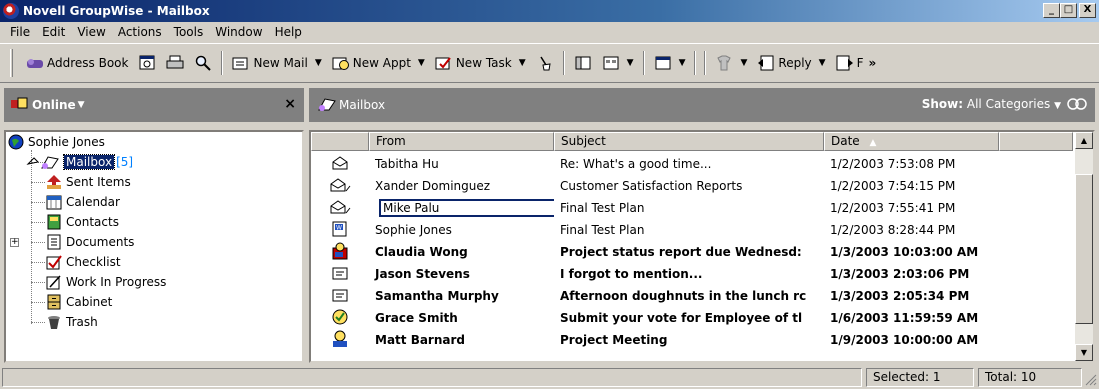 The height and width of the screenshot is (389, 1099). I want to click on tree-item-label: Contacts, so click(92, 222).